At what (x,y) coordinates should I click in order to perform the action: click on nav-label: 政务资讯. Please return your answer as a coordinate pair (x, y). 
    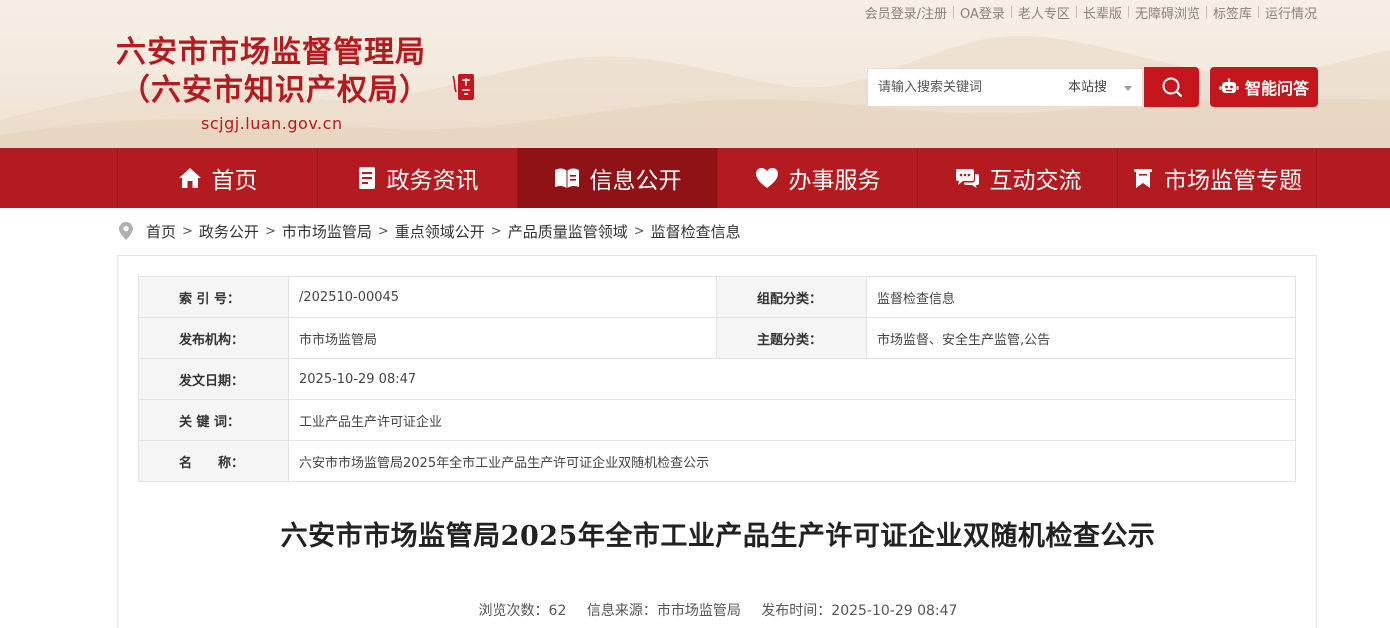
    Looking at the image, I should click on (432, 181).